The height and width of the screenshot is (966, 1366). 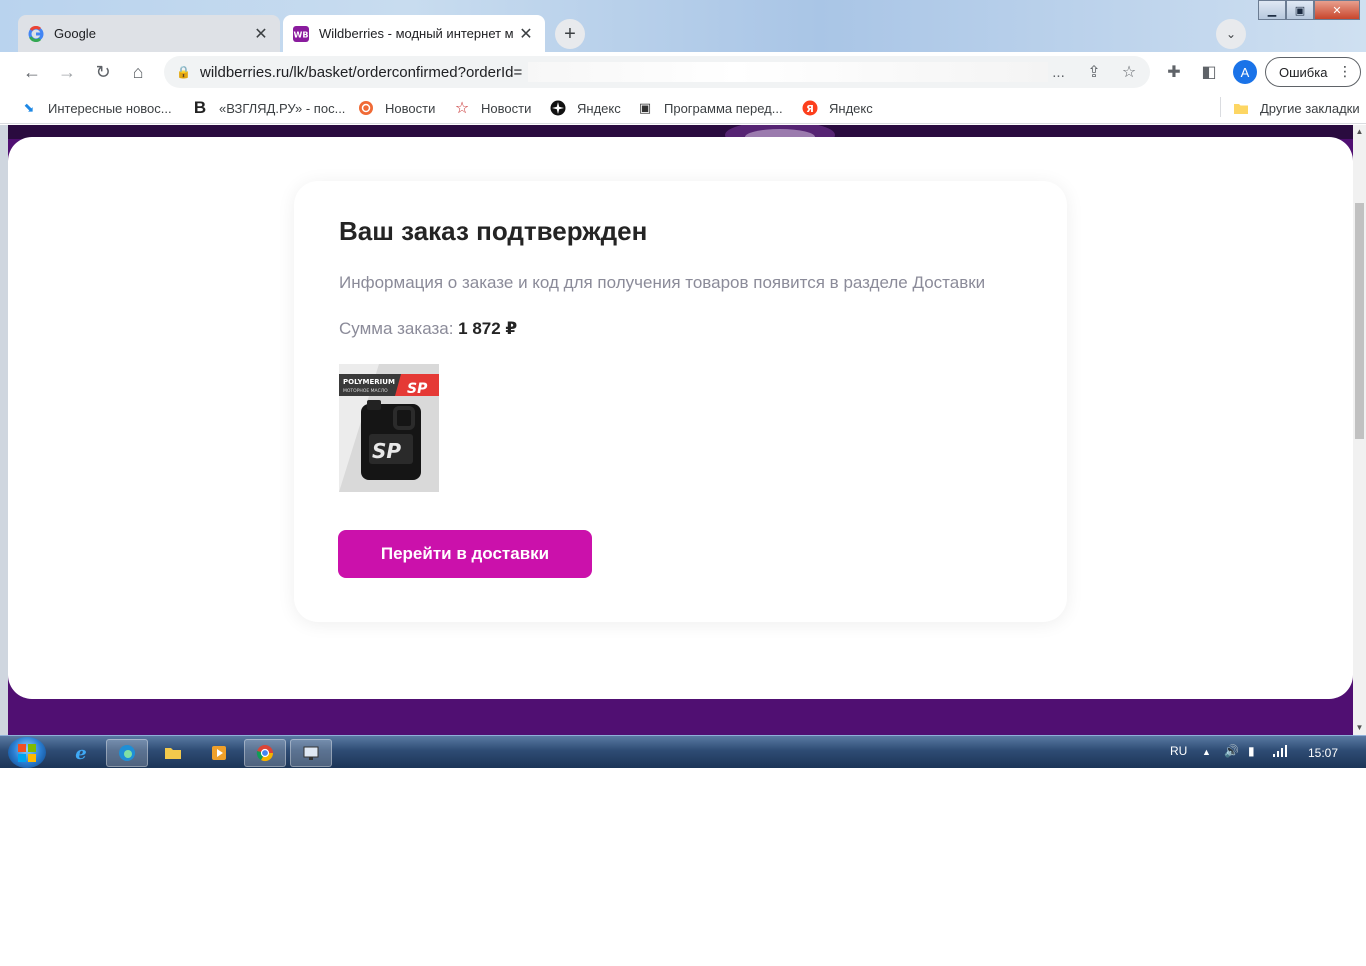 What do you see at coordinates (67, 72) in the screenshot?
I see `forward-arrow-icon: →` at bounding box center [67, 72].